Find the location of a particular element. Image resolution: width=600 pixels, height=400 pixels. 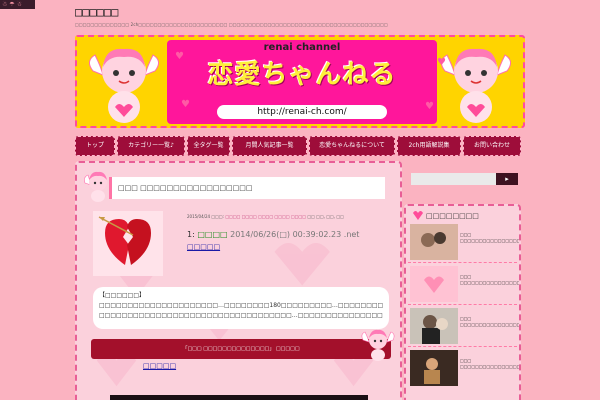

sidebar-article-item: □□□ □□□□□□□□□□□□□□□□□ is located at coordinates (465, 368).